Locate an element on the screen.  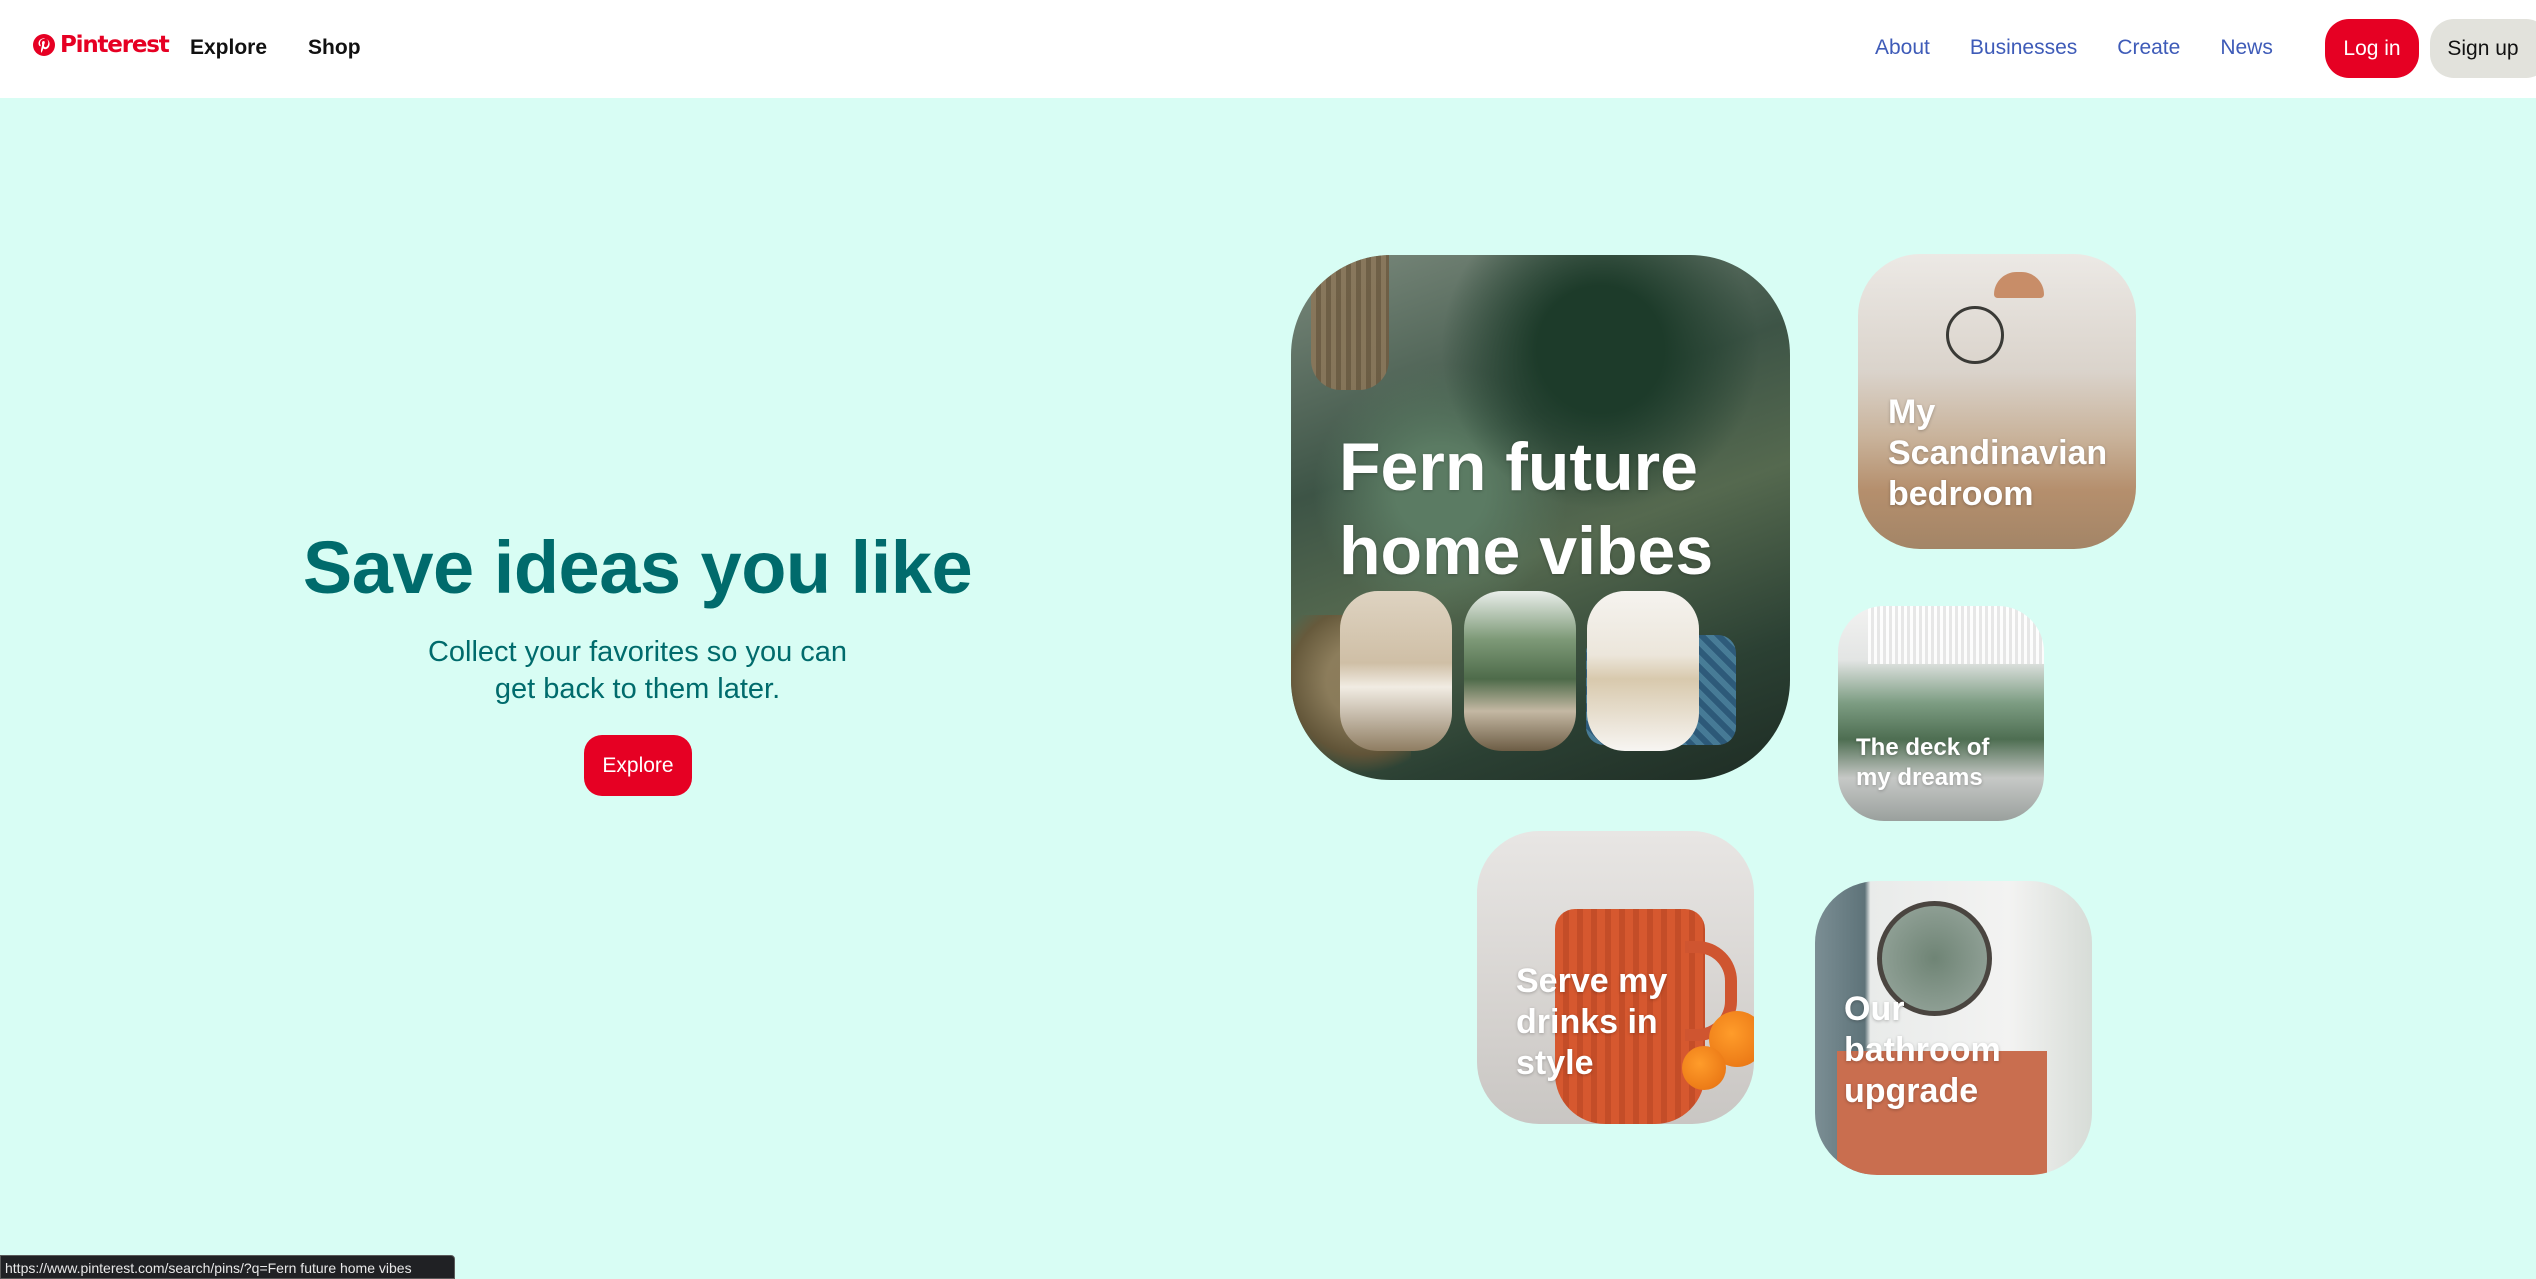
round-mirror-image is located at coordinates (1975, 335).